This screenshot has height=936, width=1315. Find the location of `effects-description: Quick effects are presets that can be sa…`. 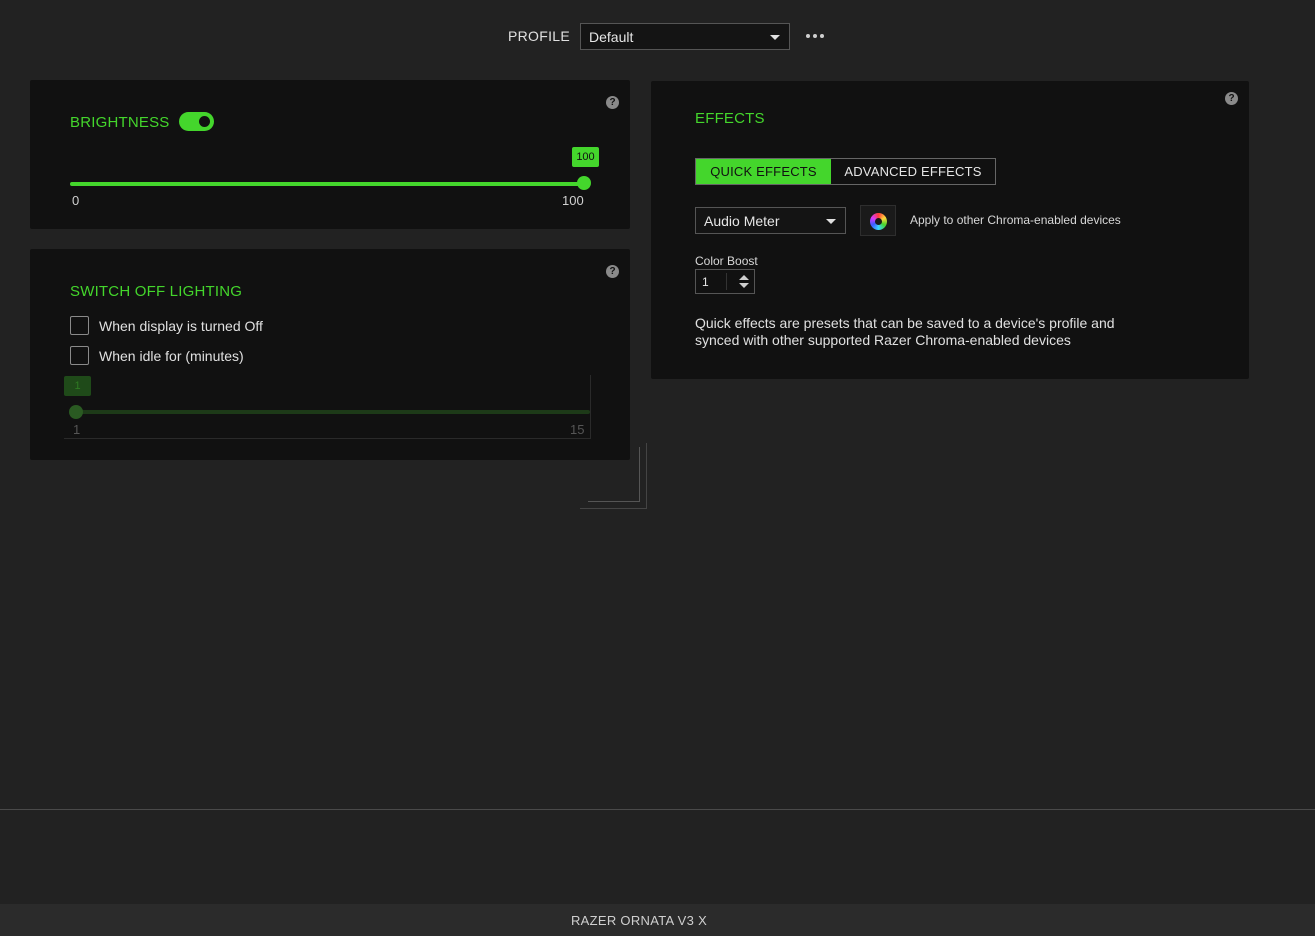

effects-description: Quick effects are presets that can be sa… is located at coordinates (905, 331).